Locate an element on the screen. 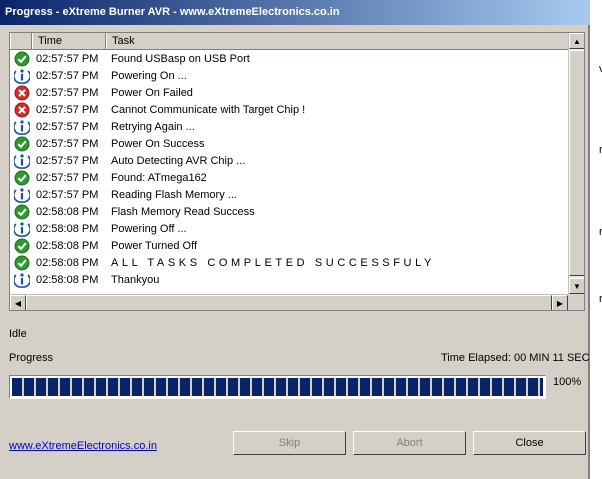  row-task: Power On Failed is located at coordinates (152, 93).